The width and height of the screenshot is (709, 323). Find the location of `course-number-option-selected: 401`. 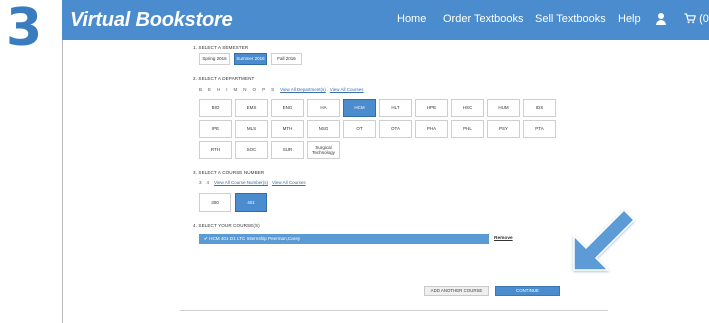

course-number-option-selected: 401 is located at coordinates (251, 202).